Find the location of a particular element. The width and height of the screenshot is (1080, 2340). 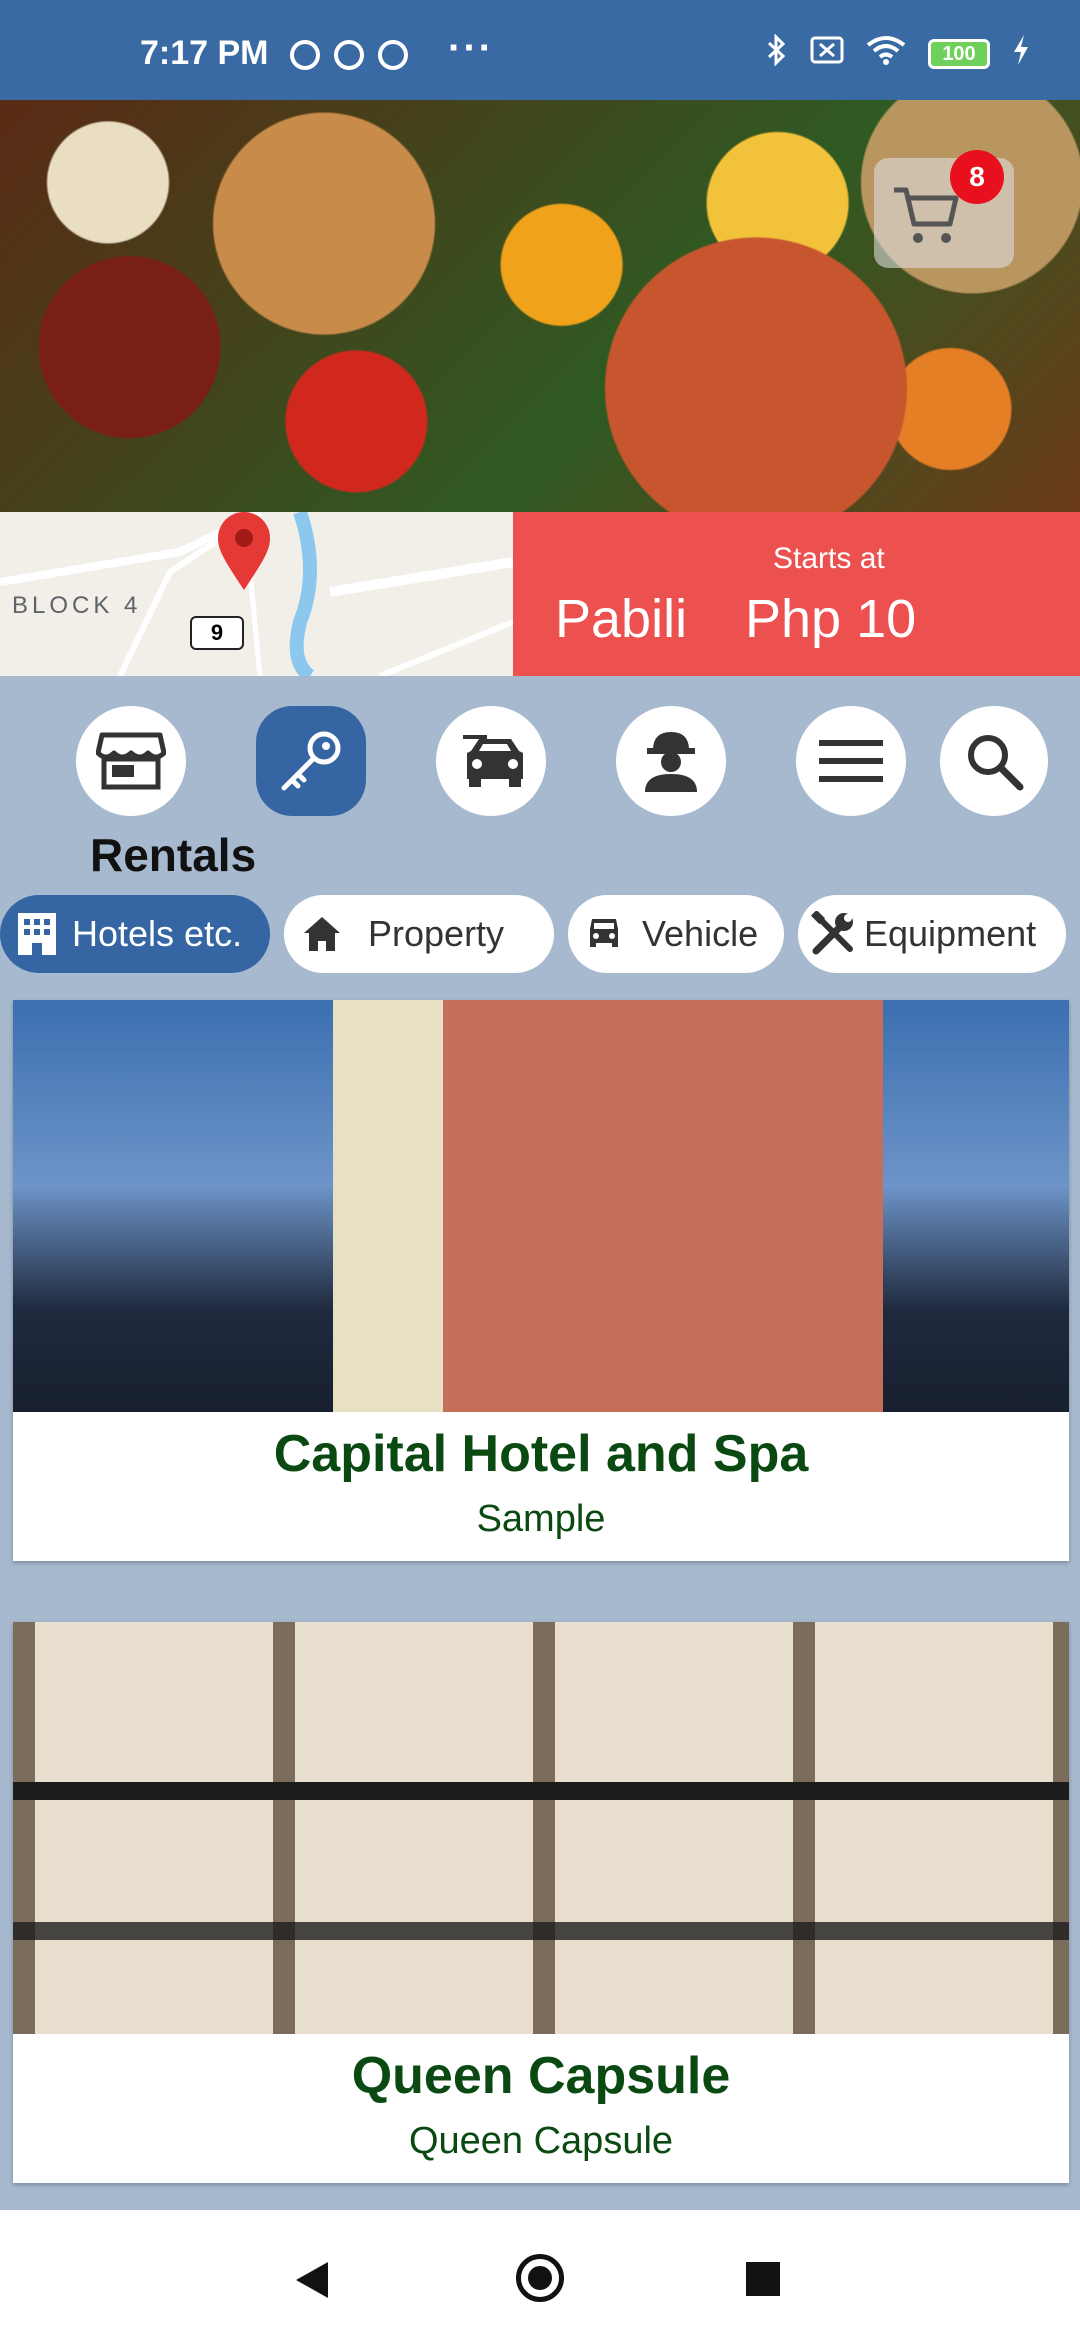

bluetooth-icon is located at coordinates (777, 53).